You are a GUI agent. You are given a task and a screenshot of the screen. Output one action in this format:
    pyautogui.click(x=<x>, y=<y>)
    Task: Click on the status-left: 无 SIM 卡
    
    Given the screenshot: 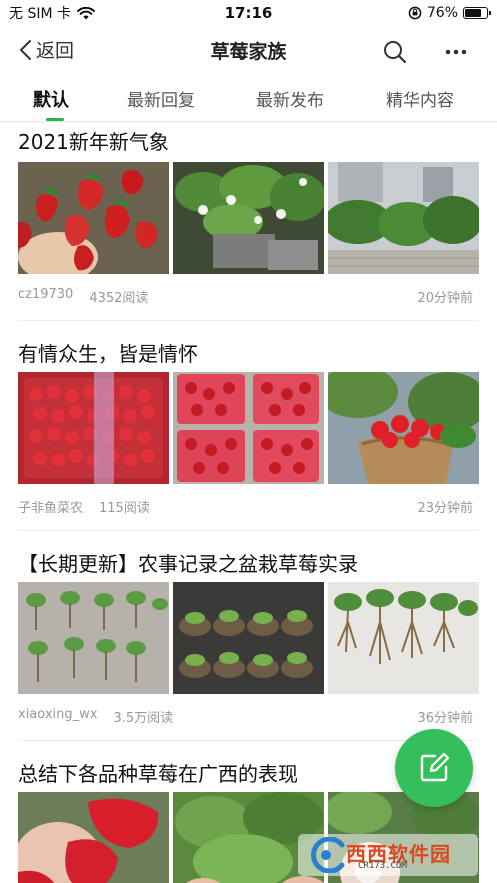 What is the action you would take?
    pyautogui.click(x=52, y=13)
    